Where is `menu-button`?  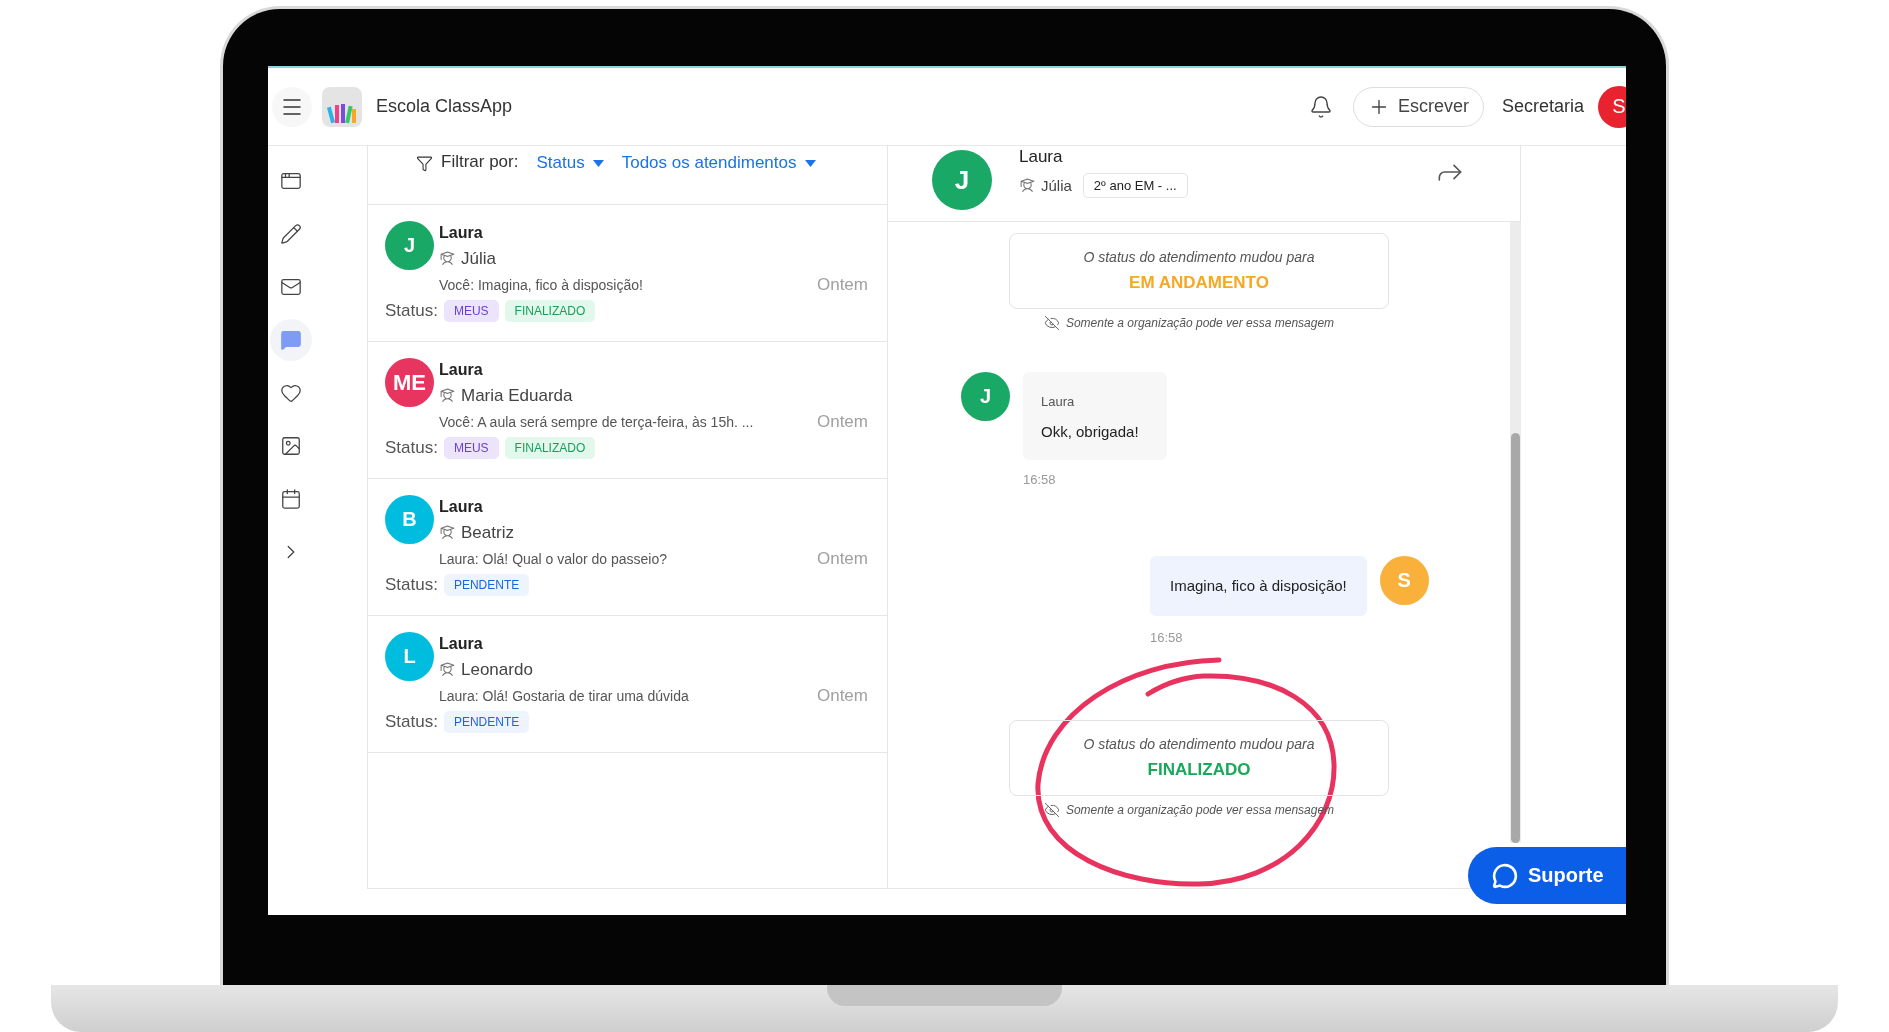
menu-button is located at coordinates (292, 106).